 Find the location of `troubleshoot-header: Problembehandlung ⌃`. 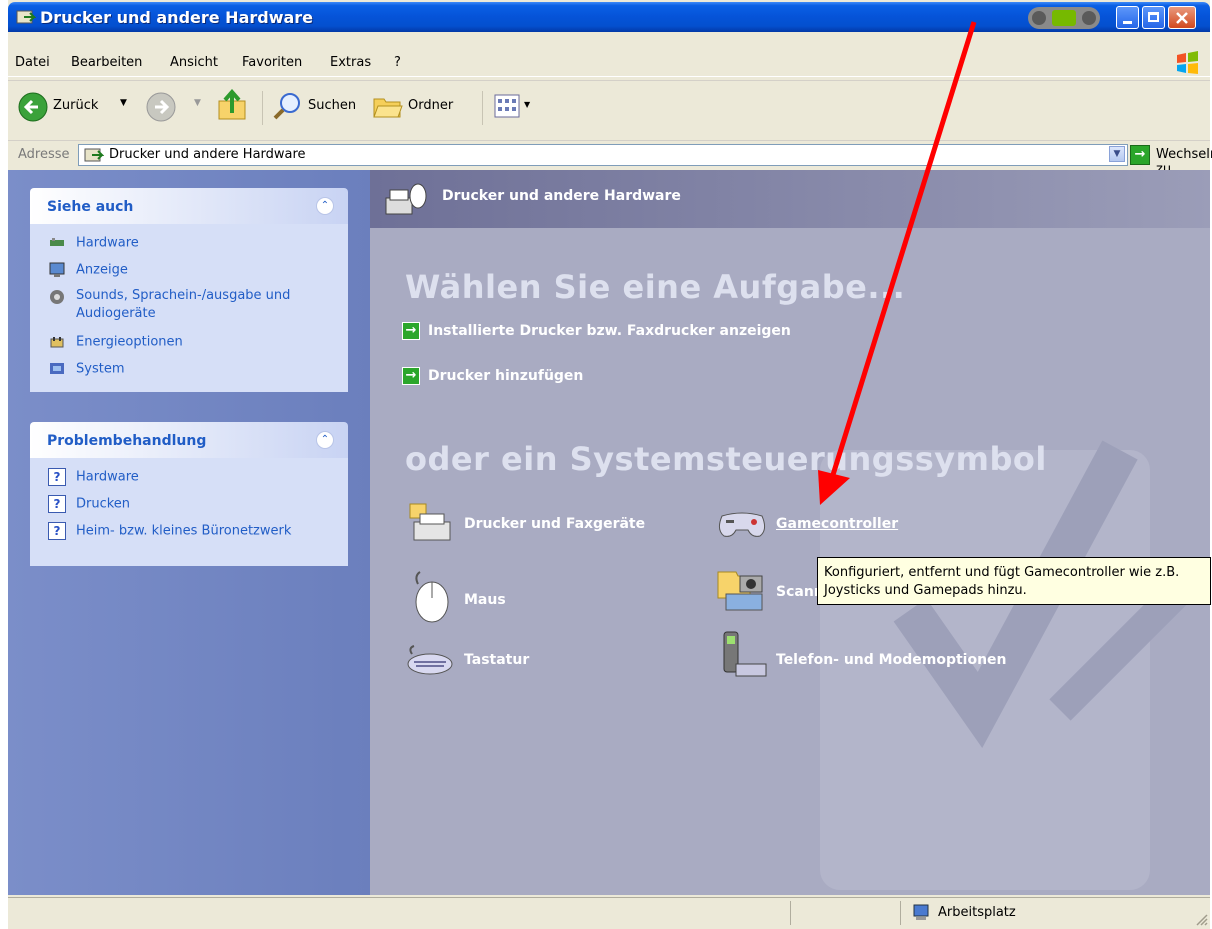

troubleshoot-header: Problembehandlung ⌃ is located at coordinates (189, 440).